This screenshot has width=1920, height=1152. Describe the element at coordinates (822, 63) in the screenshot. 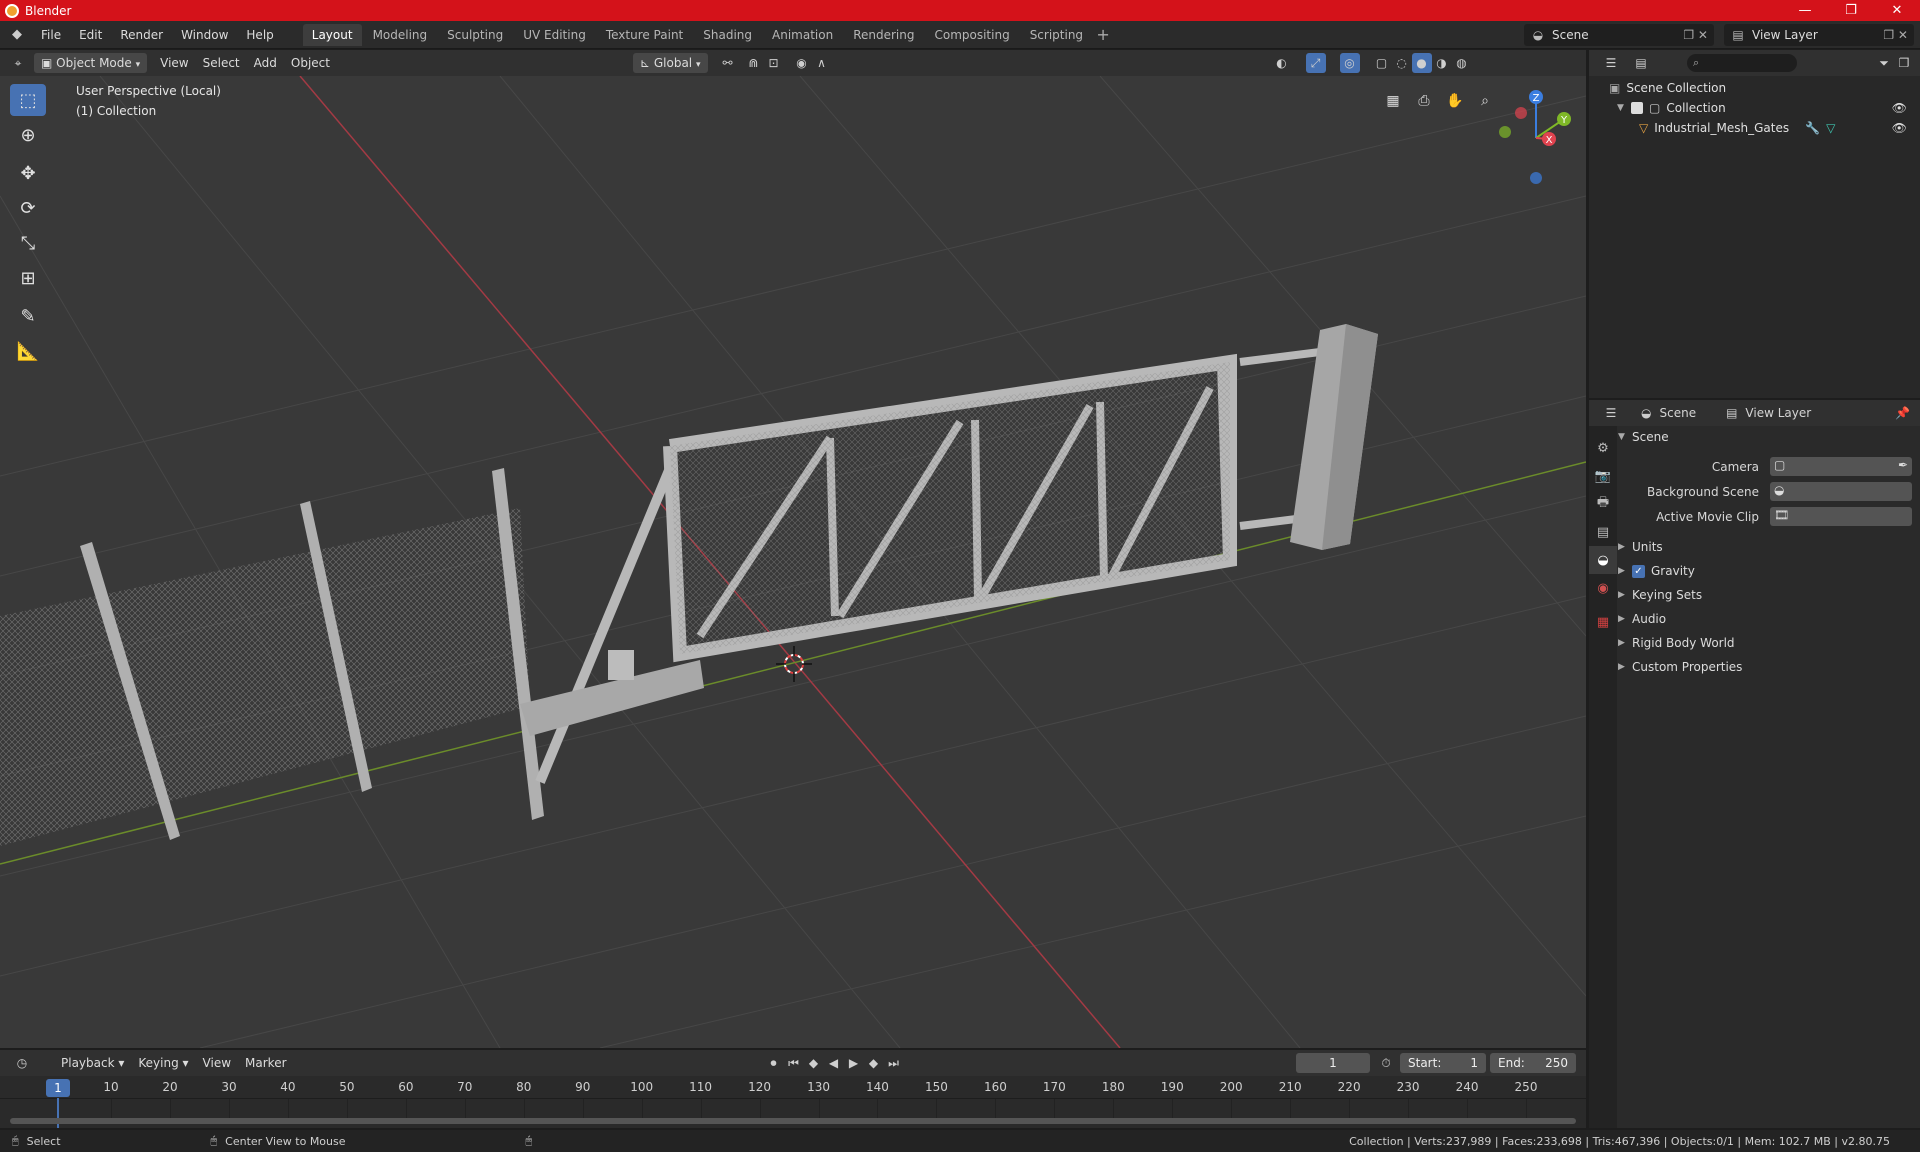

I see `falloff-icon: ∧` at that location.